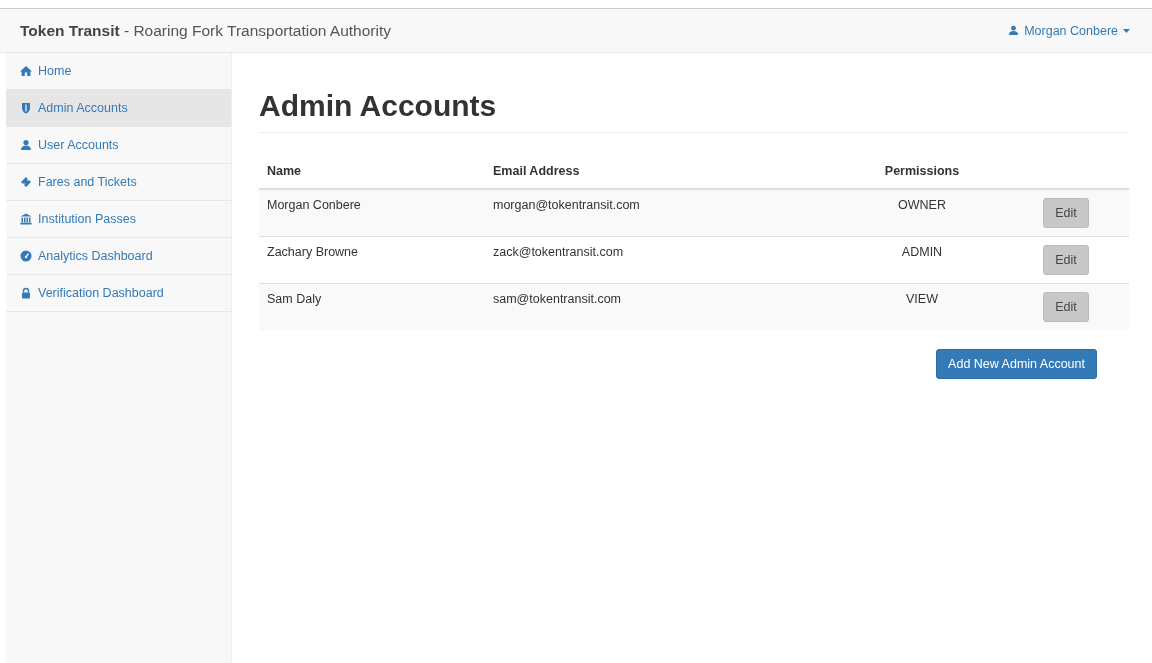 The height and width of the screenshot is (663, 1152). Describe the element at coordinates (205, 30) in the screenshot. I see `app-title: Token Transit - Roaring Fork Transportation Authority` at that location.